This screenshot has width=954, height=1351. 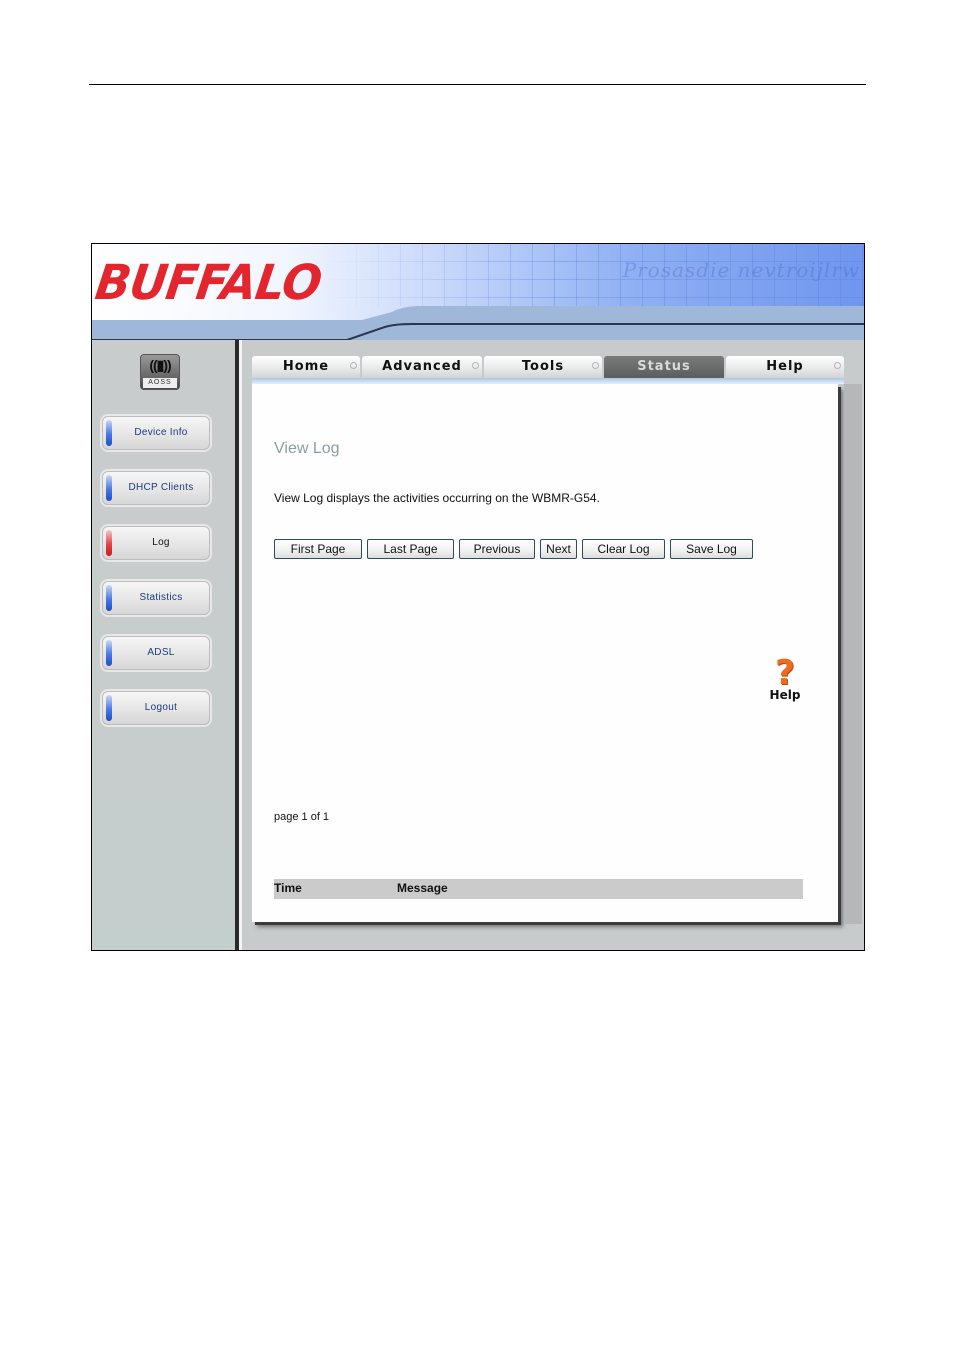 I want to click on column-header-time: Time, so click(x=288, y=888).